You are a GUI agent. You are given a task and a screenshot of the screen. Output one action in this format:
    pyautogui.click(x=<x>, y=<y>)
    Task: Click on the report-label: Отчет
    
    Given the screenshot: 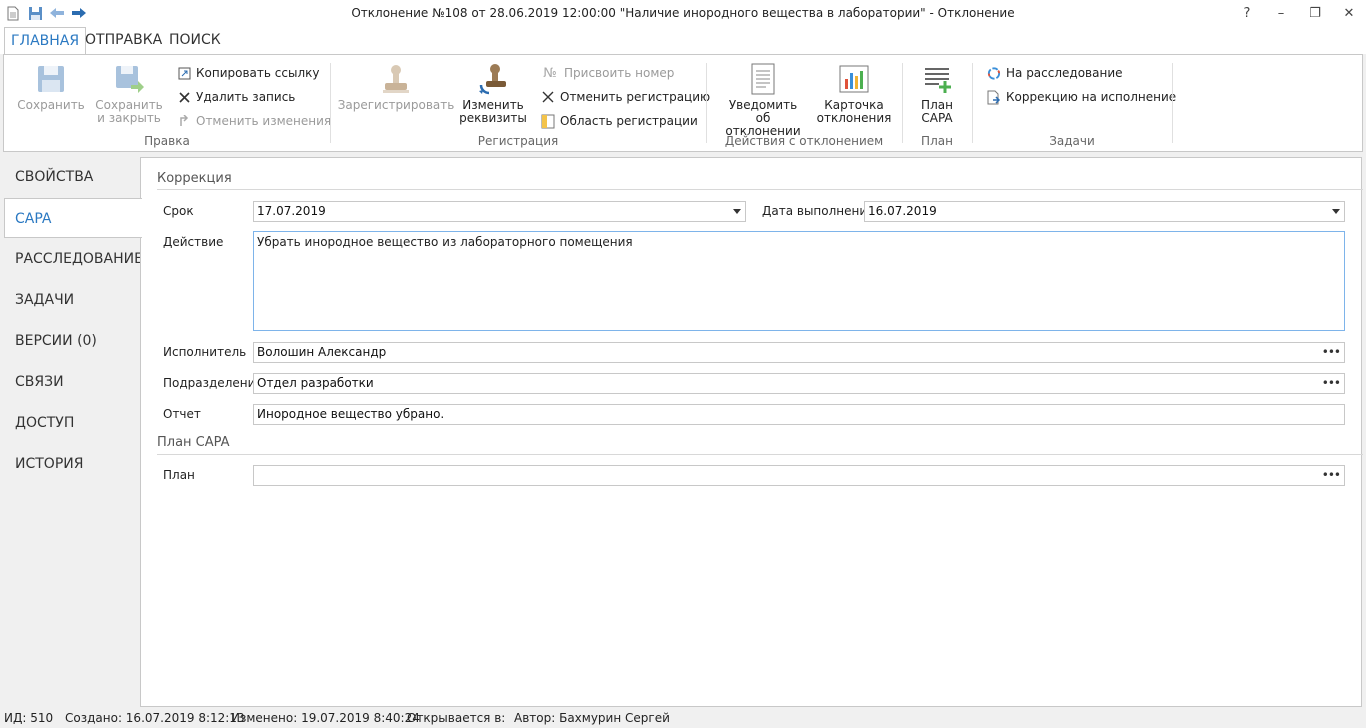 What is the action you would take?
    pyautogui.click(x=182, y=414)
    